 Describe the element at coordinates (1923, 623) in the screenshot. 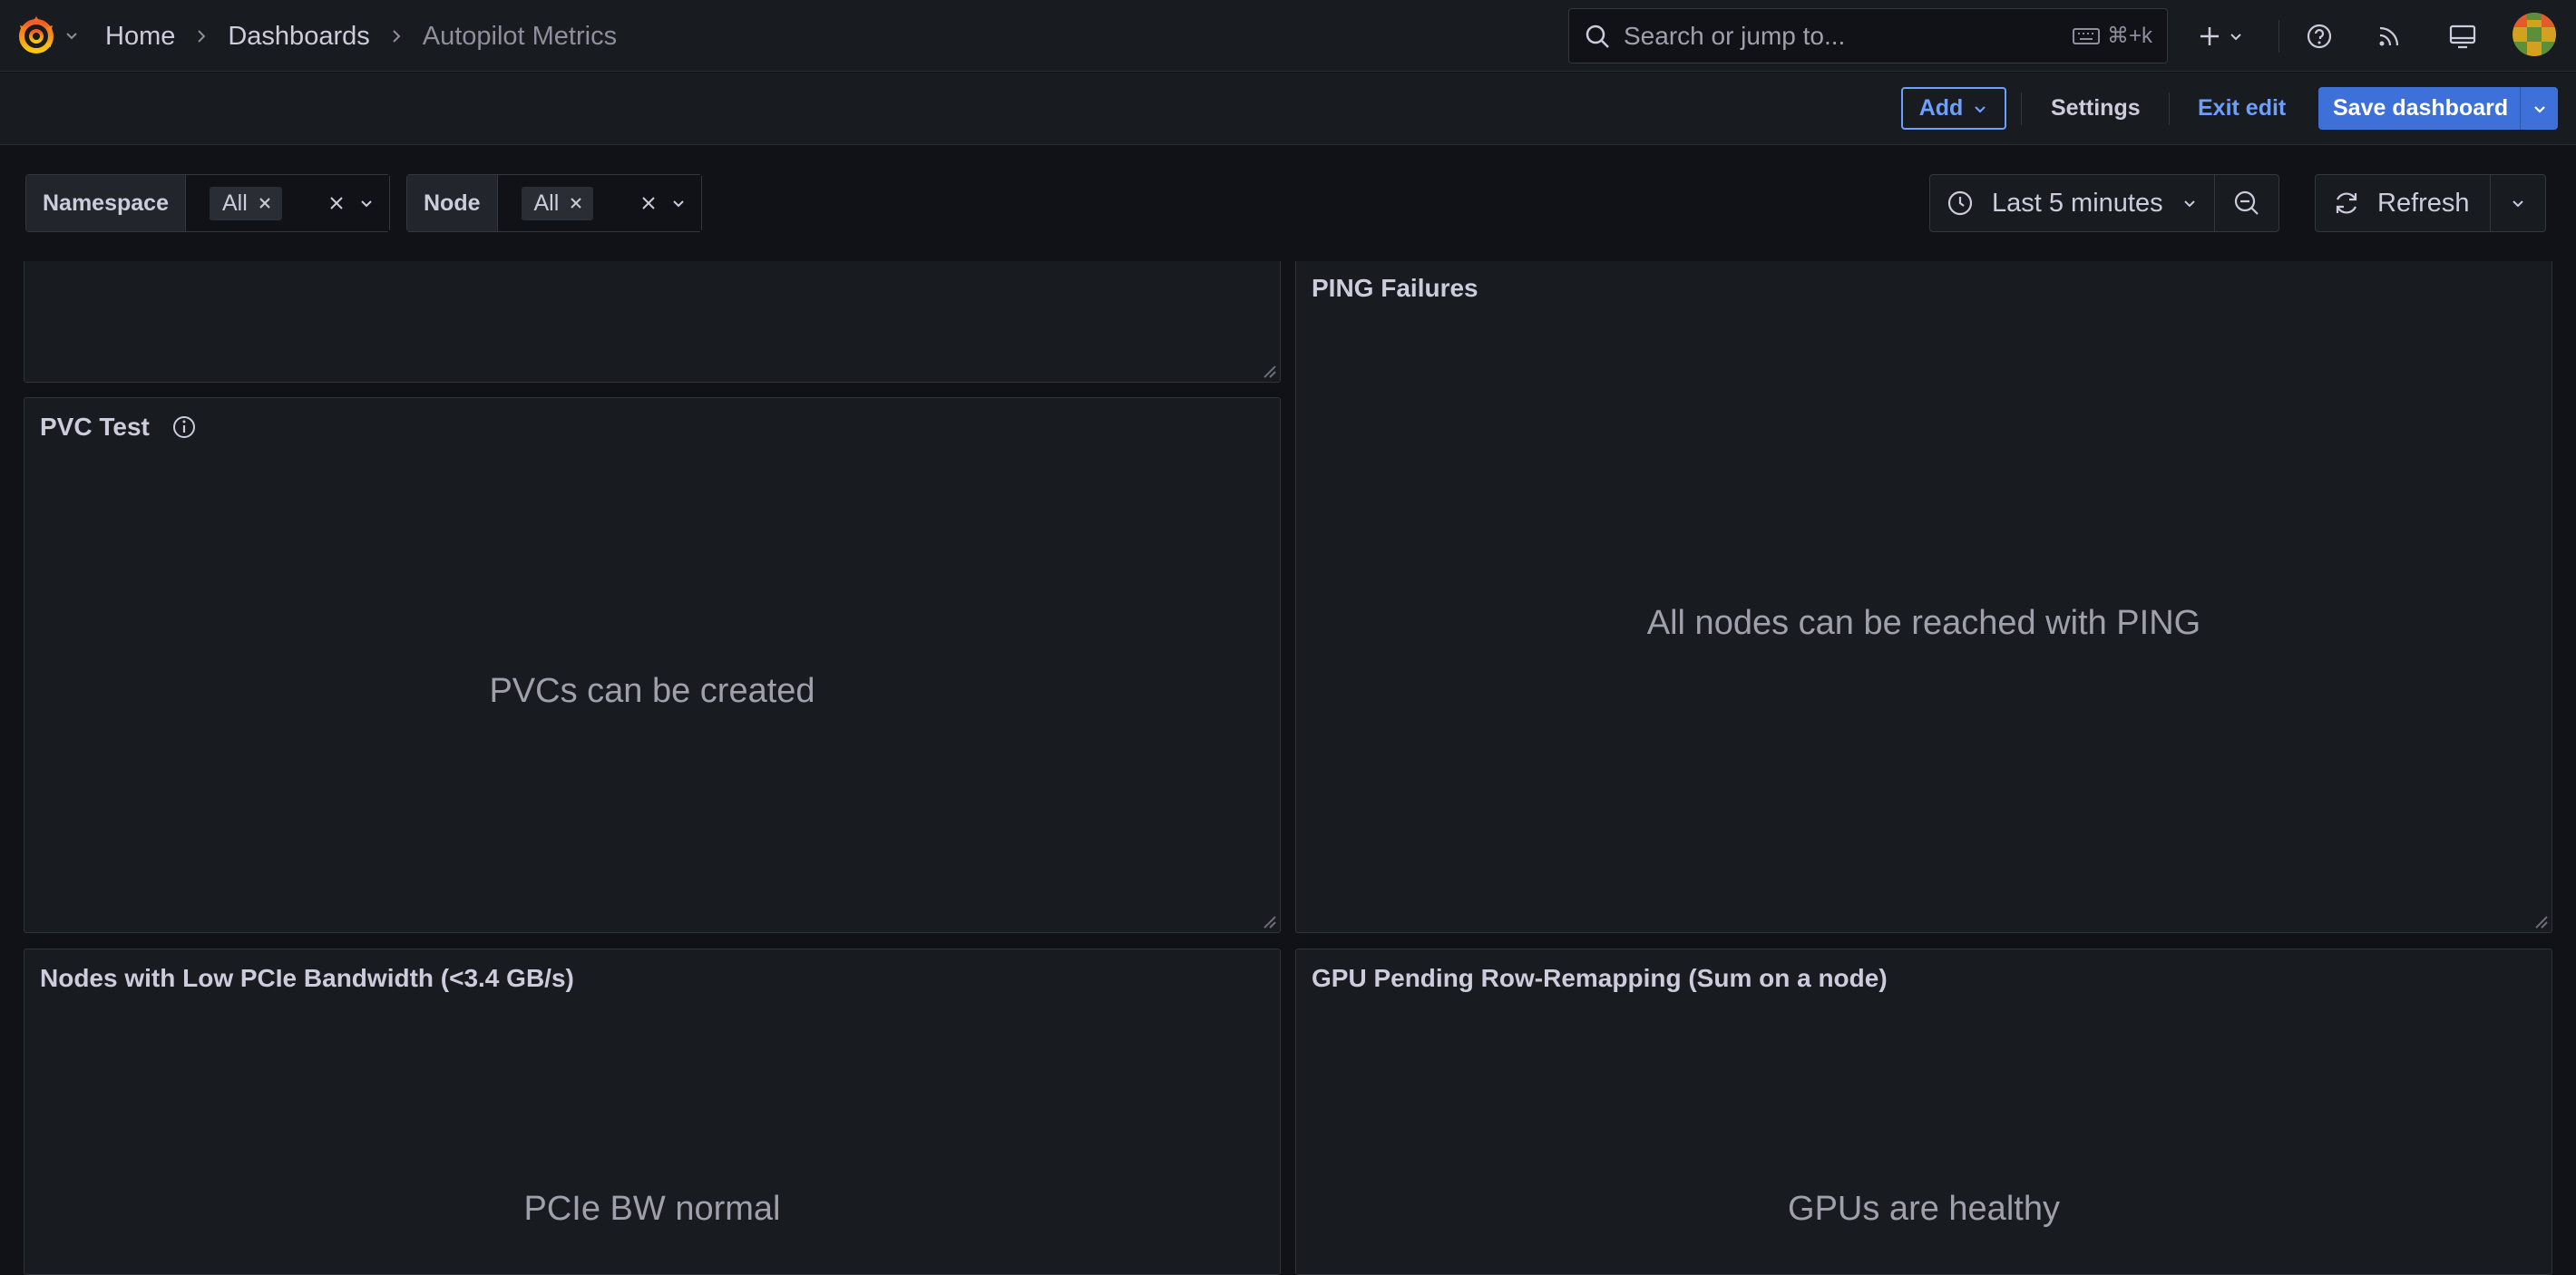

I see `panel-message: All nodes can be reached with PING` at that location.